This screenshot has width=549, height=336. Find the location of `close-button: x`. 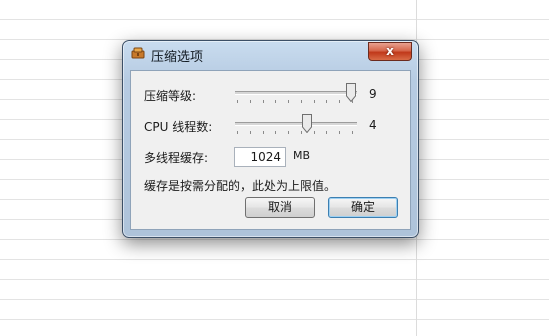

close-button: x is located at coordinates (390, 51).